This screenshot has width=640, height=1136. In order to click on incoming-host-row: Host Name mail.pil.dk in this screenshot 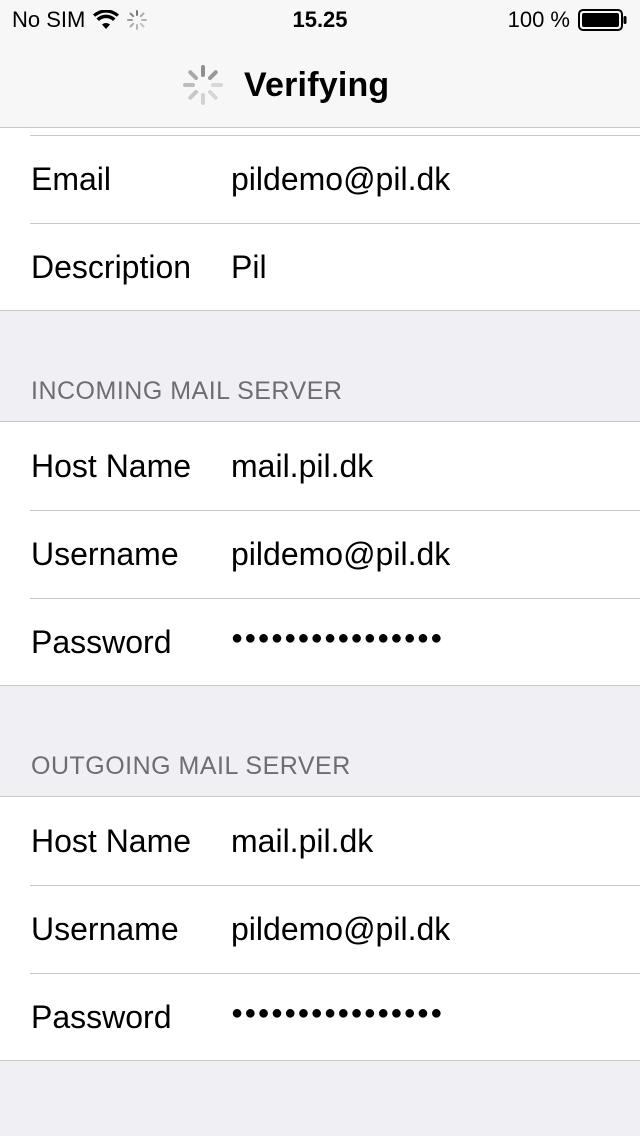, I will do `click(320, 466)`.